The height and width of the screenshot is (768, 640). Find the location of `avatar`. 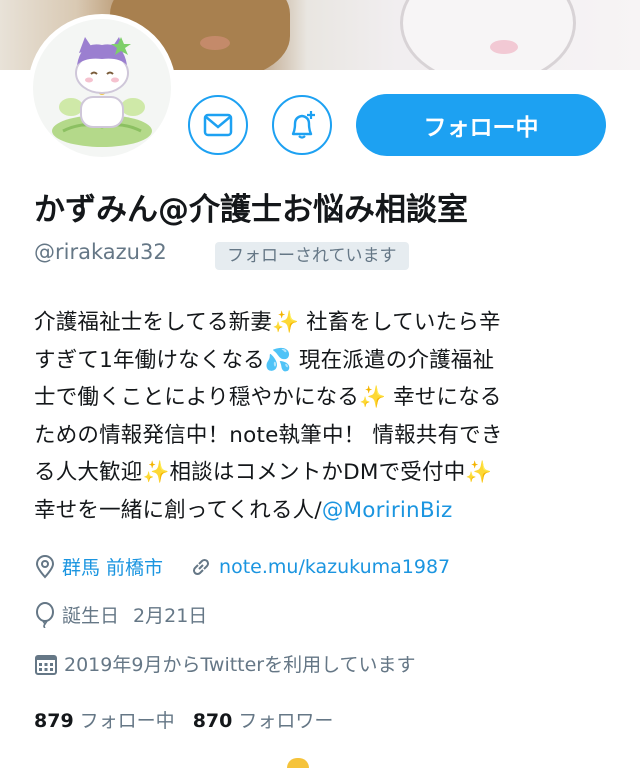

avatar is located at coordinates (102, 88).